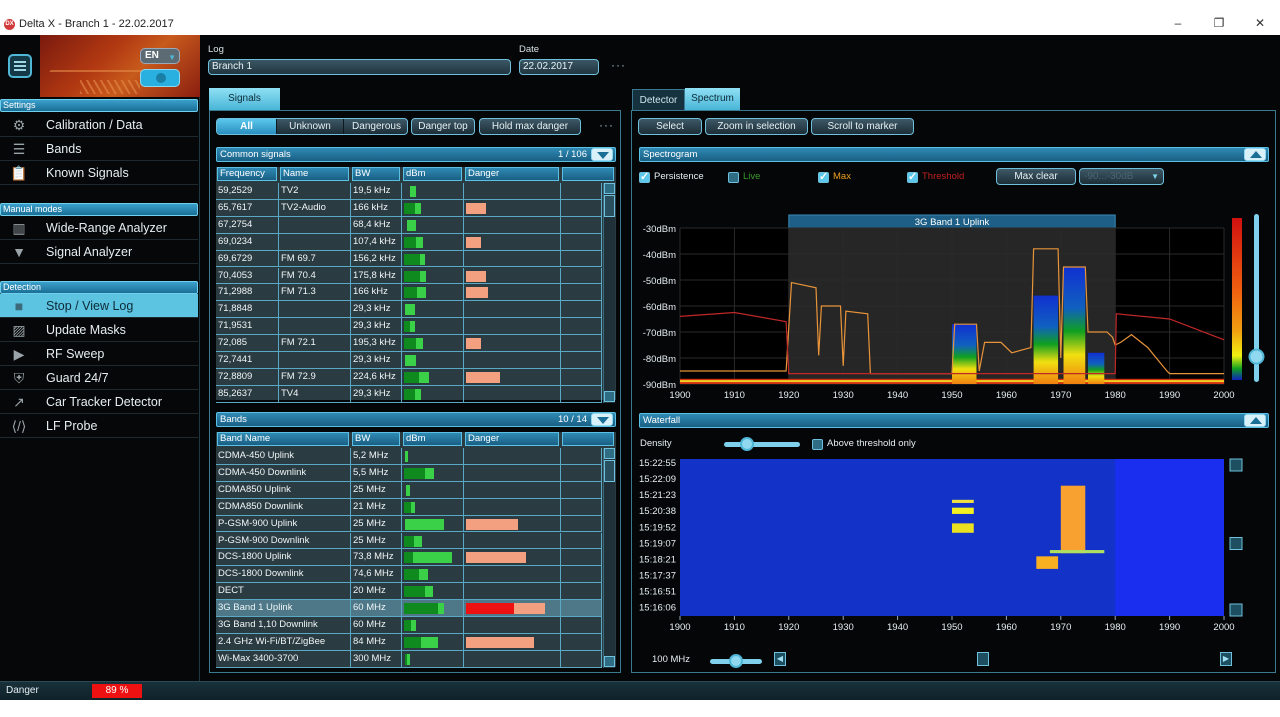 The width and height of the screenshot is (1280, 717). What do you see at coordinates (409, 276) in the screenshot?
I see `table-row: 70,4053 FM 70.4 175,8 kHz` at bounding box center [409, 276].